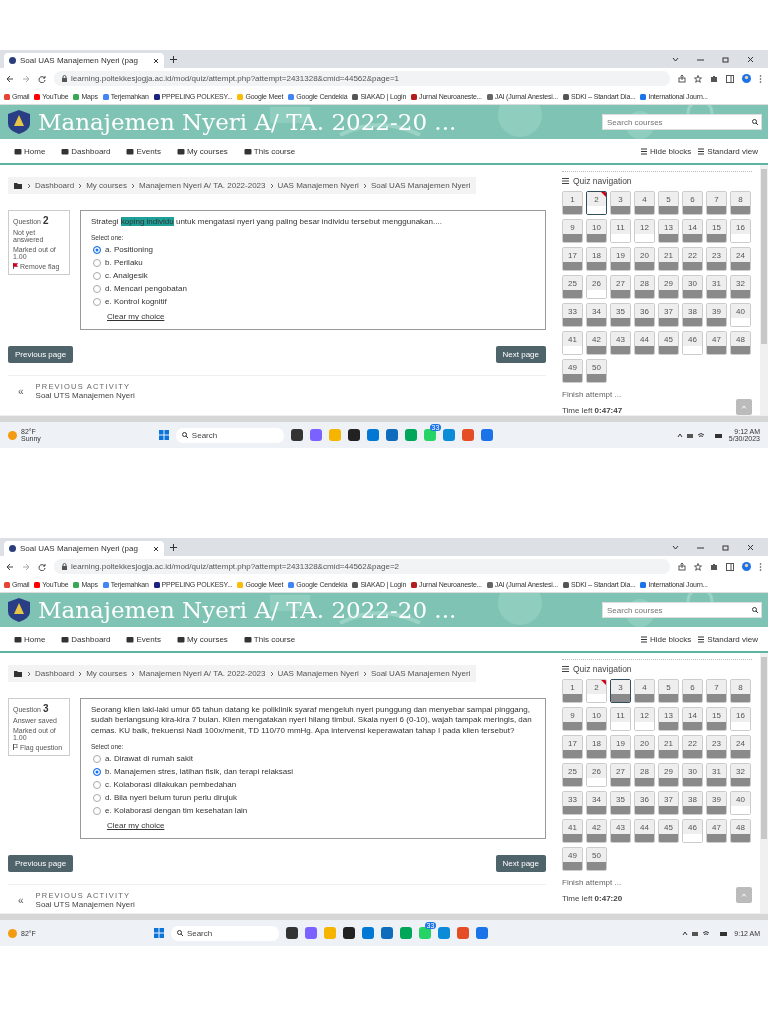 The width and height of the screenshot is (768, 1024). Describe the element at coordinates (143, 151) in the screenshot. I see `nav-link: Events` at that location.